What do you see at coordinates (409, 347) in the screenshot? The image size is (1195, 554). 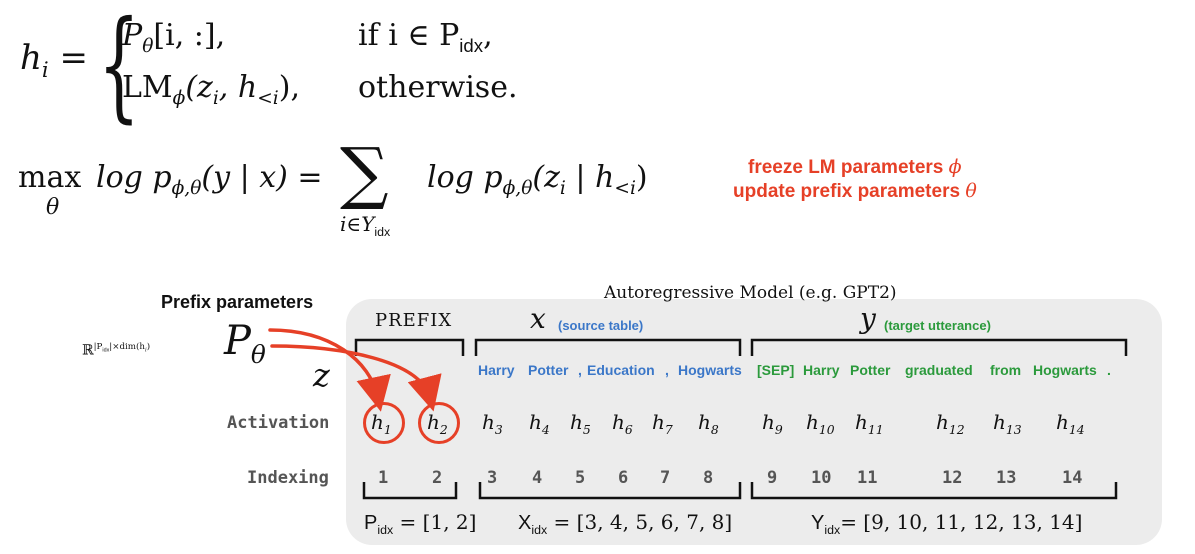 I see `prefix-top-bracket` at bounding box center [409, 347].